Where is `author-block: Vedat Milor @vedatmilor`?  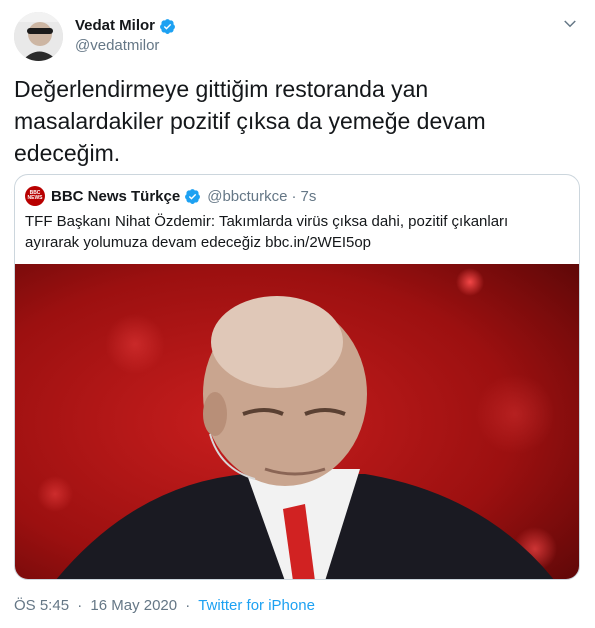 author-block: Vedat Milor @vedatmilor is located at coordinates (125, 36).